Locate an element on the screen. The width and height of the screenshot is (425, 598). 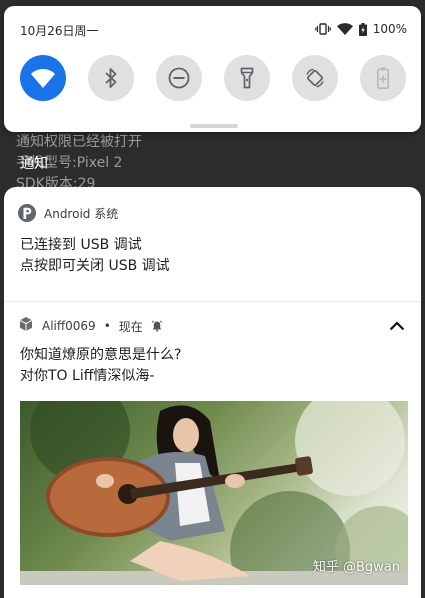
android-system-icon is located at coordinates (27, 213).